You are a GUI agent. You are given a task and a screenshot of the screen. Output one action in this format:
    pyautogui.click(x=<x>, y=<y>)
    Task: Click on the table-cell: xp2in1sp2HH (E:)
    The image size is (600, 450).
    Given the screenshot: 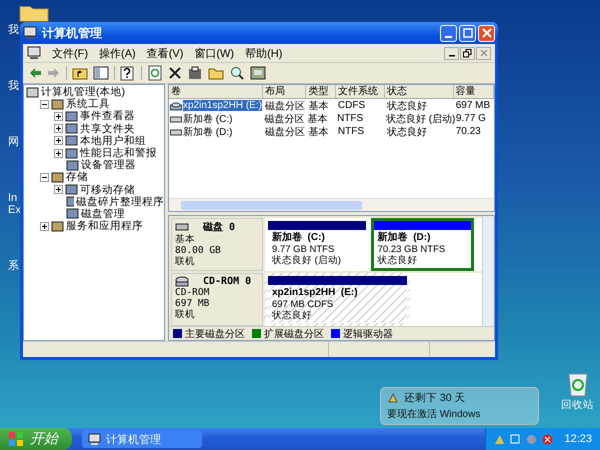 What is the action you would take?
    pyautogui.click(x=222, y=105)
    